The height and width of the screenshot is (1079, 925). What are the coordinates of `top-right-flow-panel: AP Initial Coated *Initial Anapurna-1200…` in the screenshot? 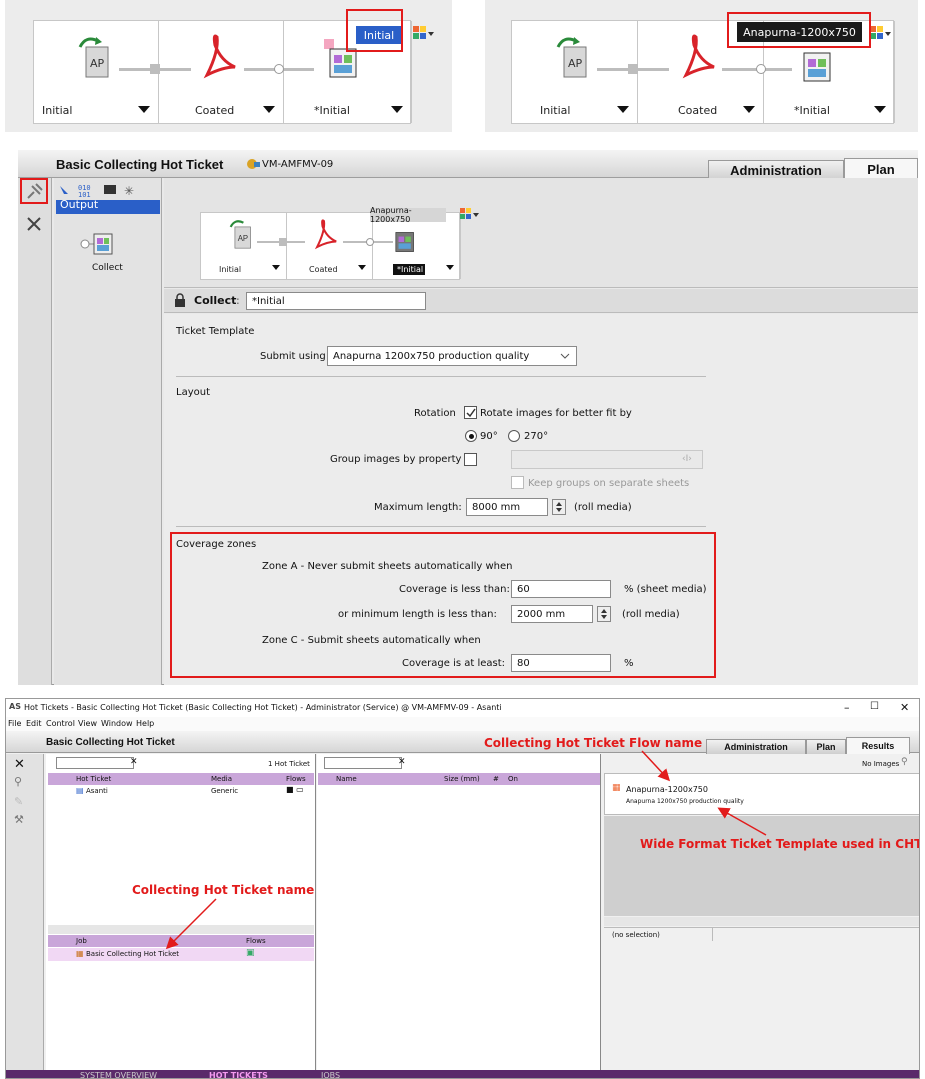 It's located at (701, 66).